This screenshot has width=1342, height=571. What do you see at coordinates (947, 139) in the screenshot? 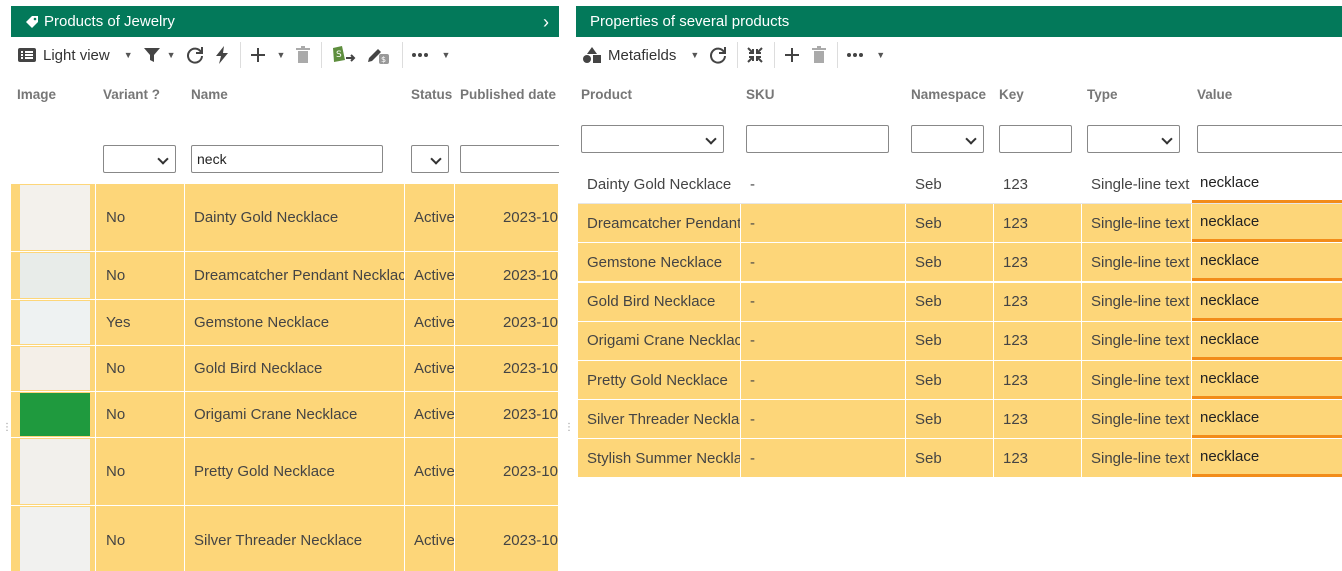
I see `namespace-filter-select` at bounding box center [947, 139].